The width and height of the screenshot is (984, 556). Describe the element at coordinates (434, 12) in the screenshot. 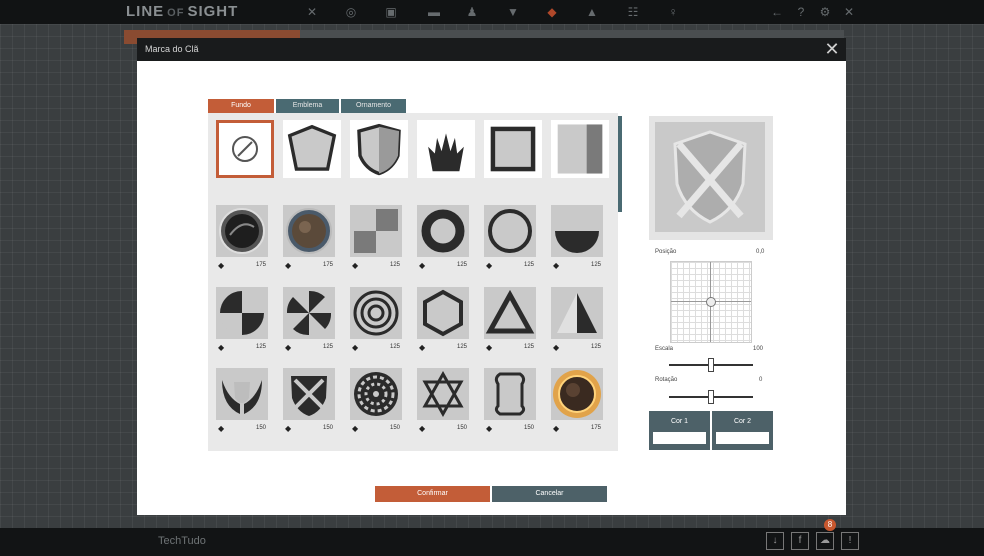

I see `pistol-icon: ▬` at that location.